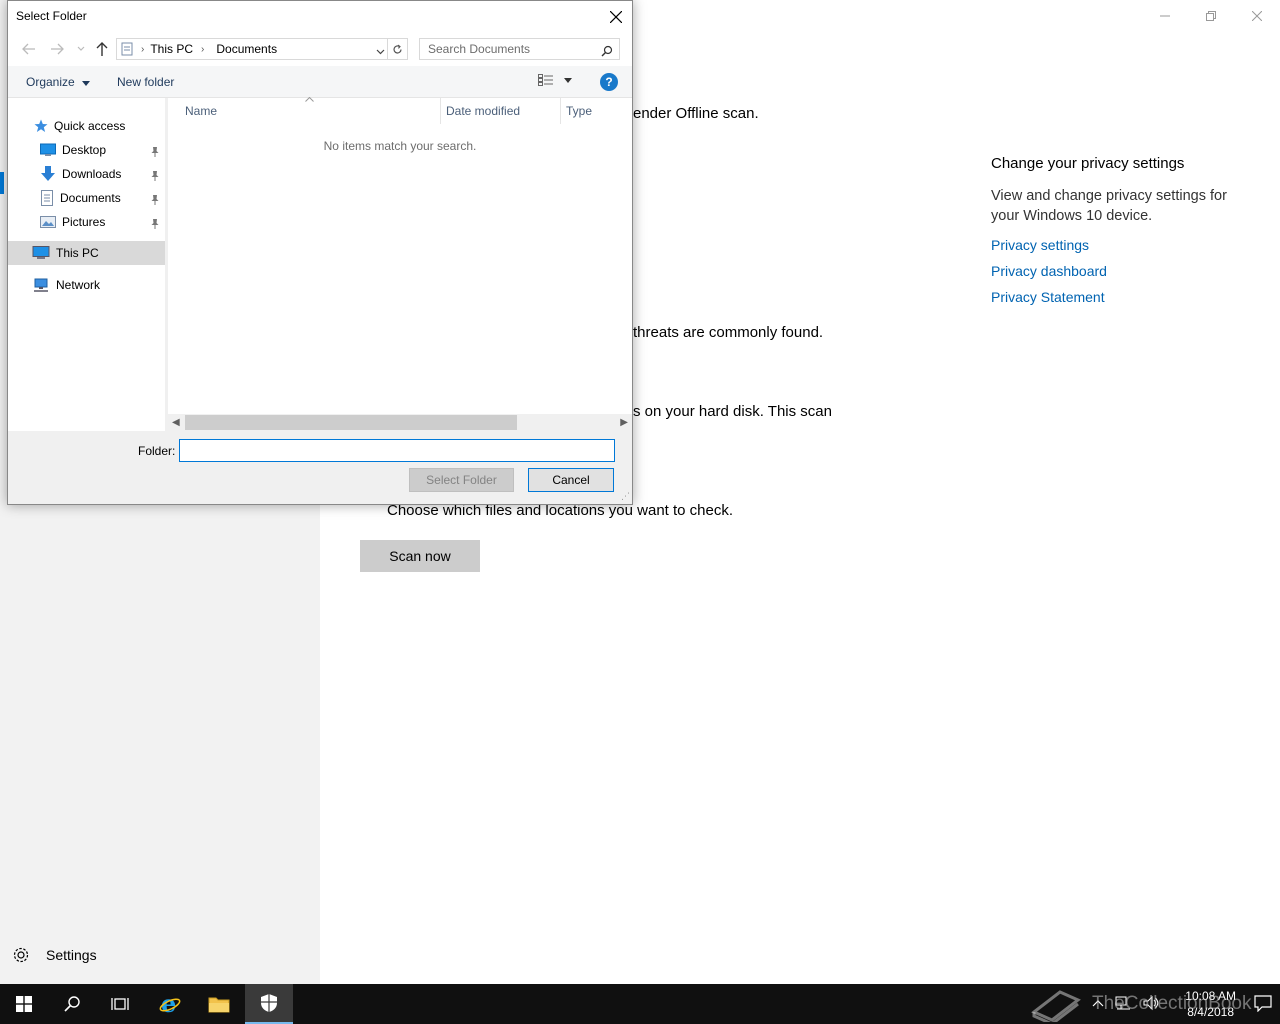 The height and width of the screenshot is (1024, 1280). I want to click on pictures-icon, so click(48, 222).